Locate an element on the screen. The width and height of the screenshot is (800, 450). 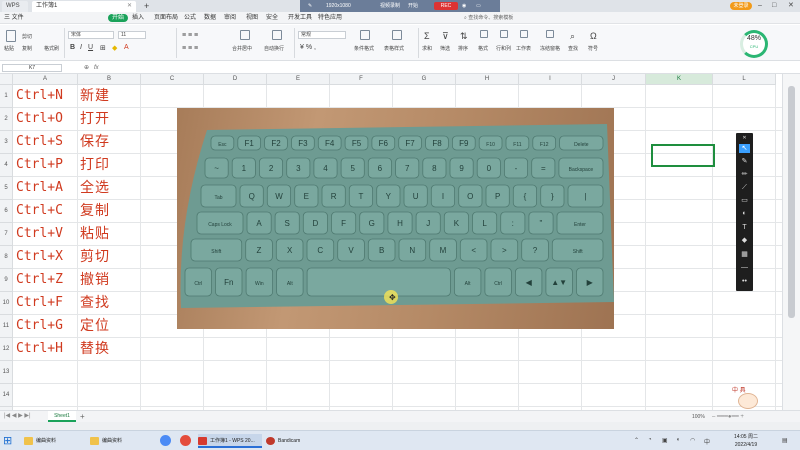
column-header-j: J is located at coordinates (614, 79).